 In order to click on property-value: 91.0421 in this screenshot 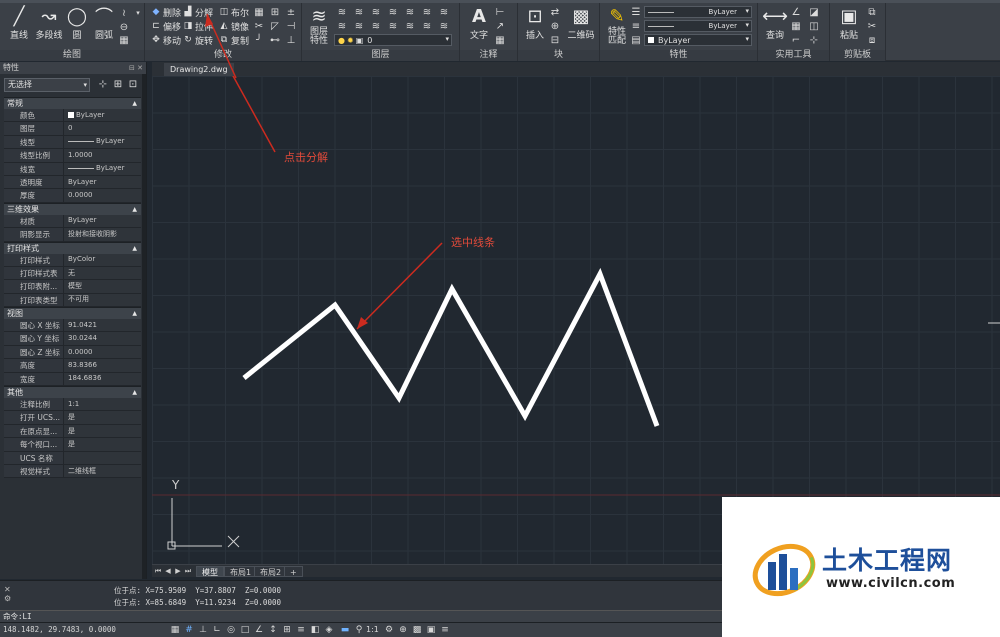, I will do `click(102, 325)`.